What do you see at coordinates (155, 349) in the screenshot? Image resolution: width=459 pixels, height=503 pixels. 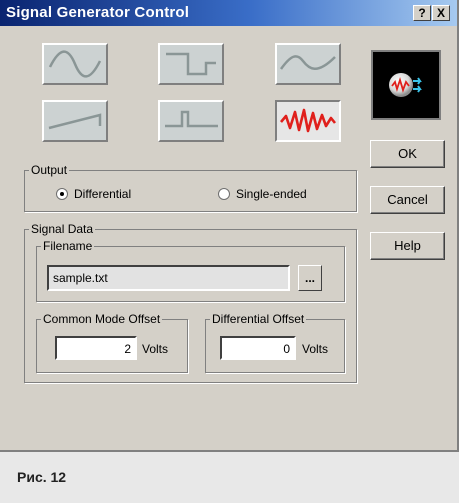 I see `common-mode-offset-unit: Volts` at bounding box center [155, 349].